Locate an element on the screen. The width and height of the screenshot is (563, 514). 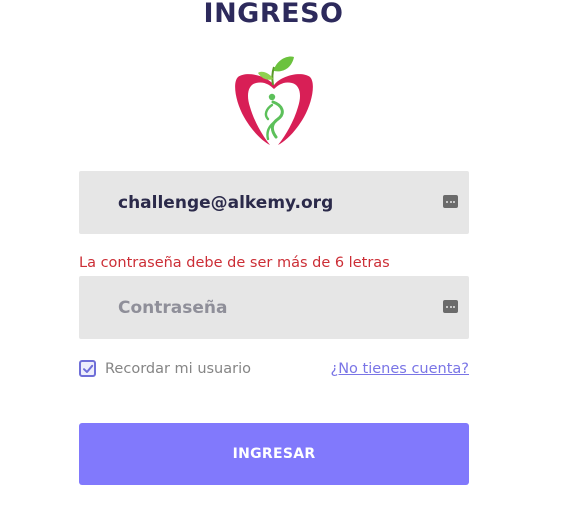
checkmark-icon is located at coordinates (87, 368).